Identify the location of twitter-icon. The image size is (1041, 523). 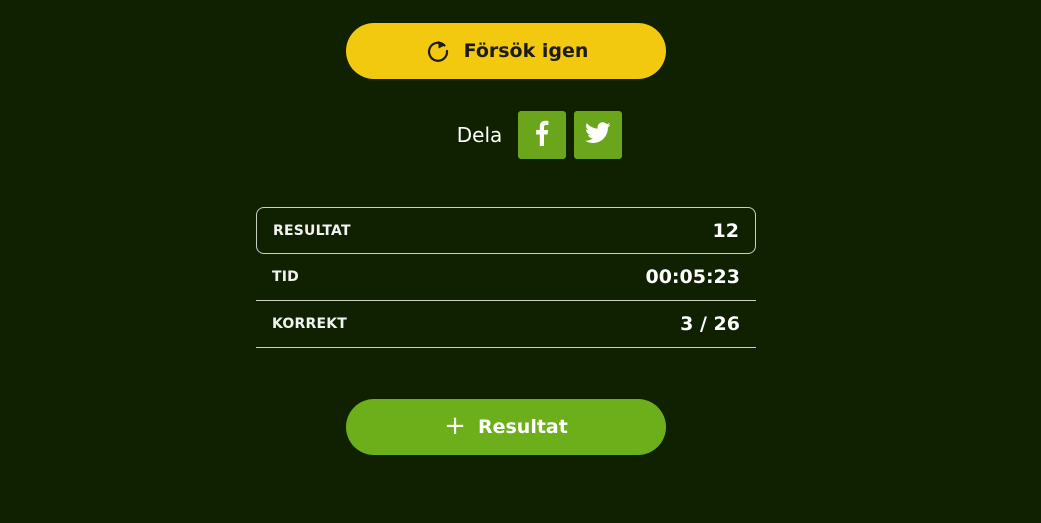
(598, 135).